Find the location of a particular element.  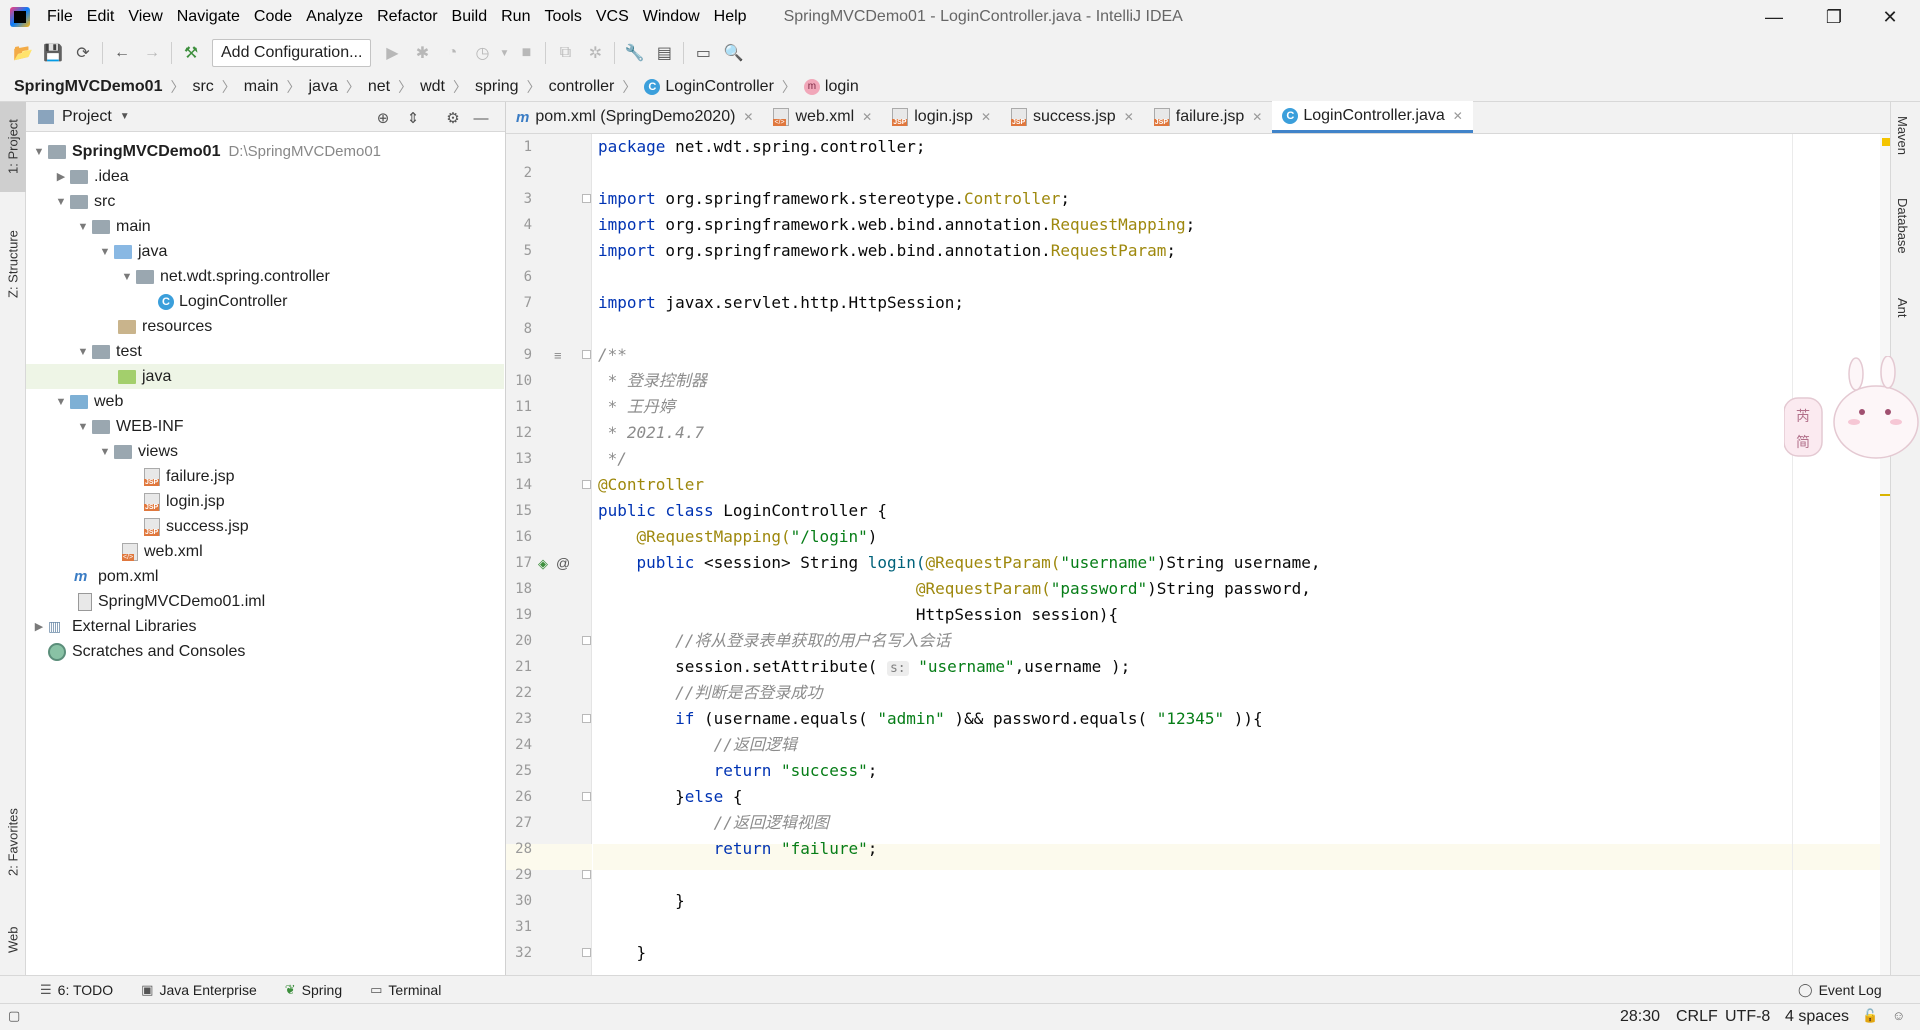

menu-code: Code is located at coordinates (273, 17).